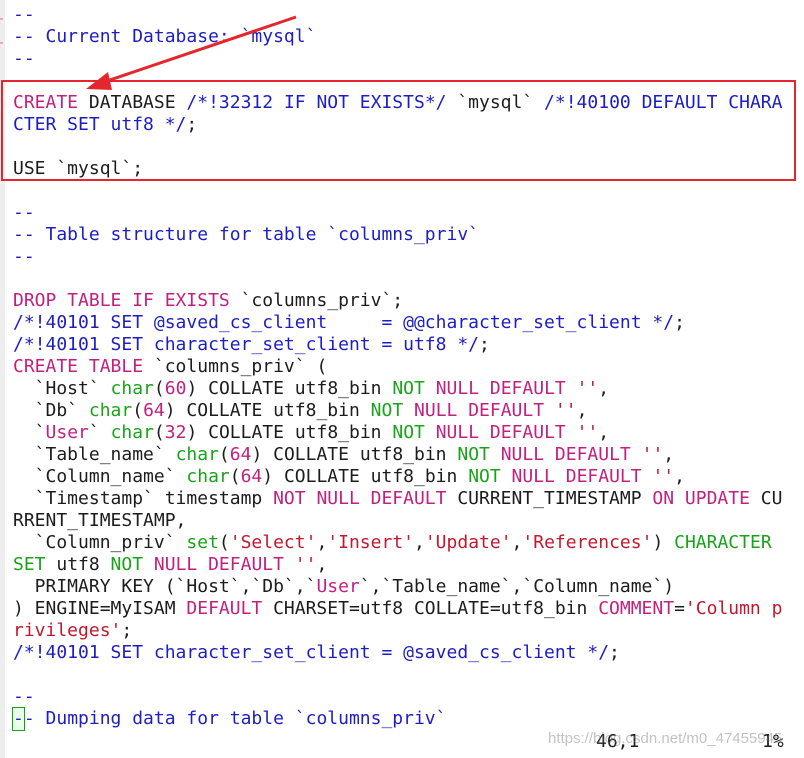 The image size is (804, 758). Describe the element at coordinates (636, 608) in the screenshot. I see `code-token: COMMENT` at that location.